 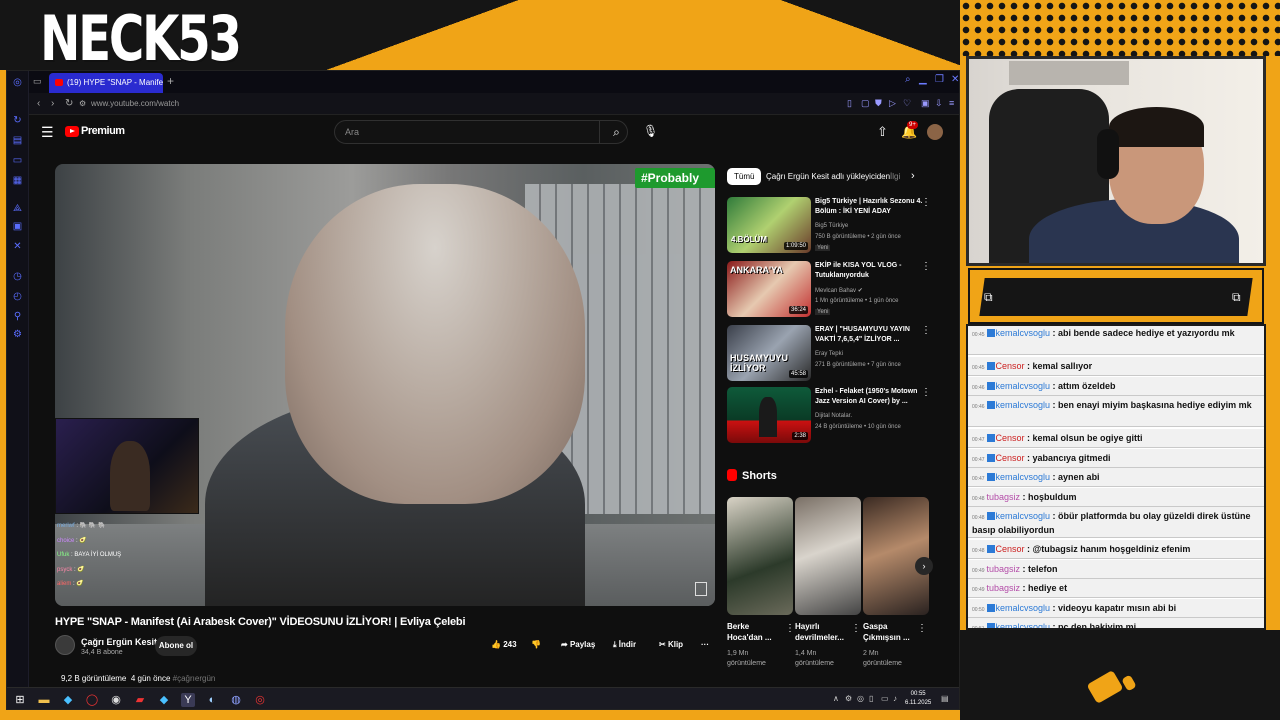 What do you see at coordinates (17, 334) in the screenshot?
I see `sidebar-settings-icon: ⚙` at bounding box center [17, 334].